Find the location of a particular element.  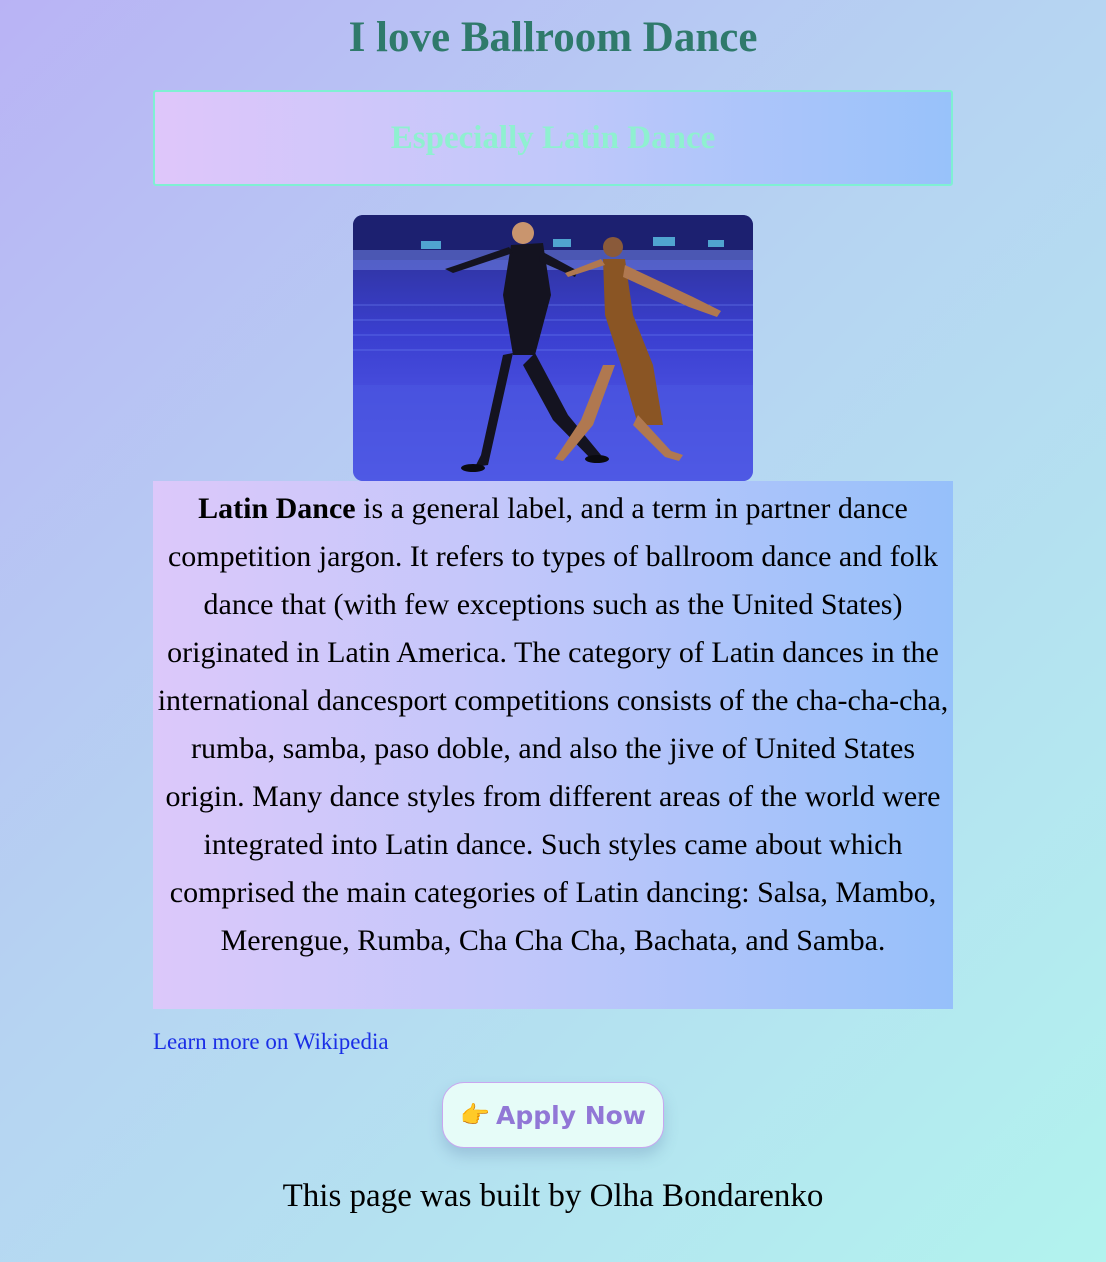

apply-now-label: Apply Now is located at coordinates (570, 1115).